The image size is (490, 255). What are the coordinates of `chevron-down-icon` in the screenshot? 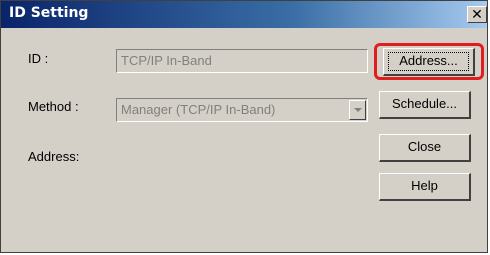 It's located at (357, 110).